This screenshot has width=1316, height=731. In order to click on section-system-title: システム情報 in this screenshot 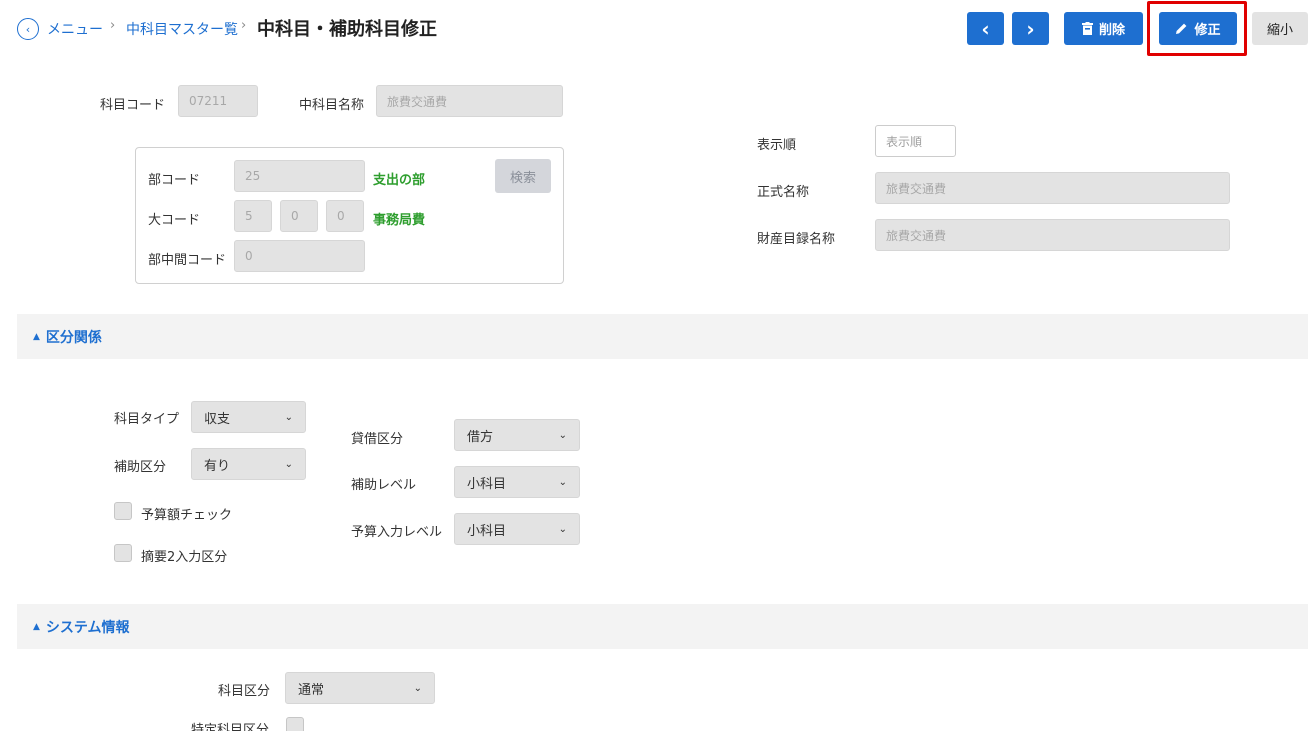, I will do `click(87, 627)`.